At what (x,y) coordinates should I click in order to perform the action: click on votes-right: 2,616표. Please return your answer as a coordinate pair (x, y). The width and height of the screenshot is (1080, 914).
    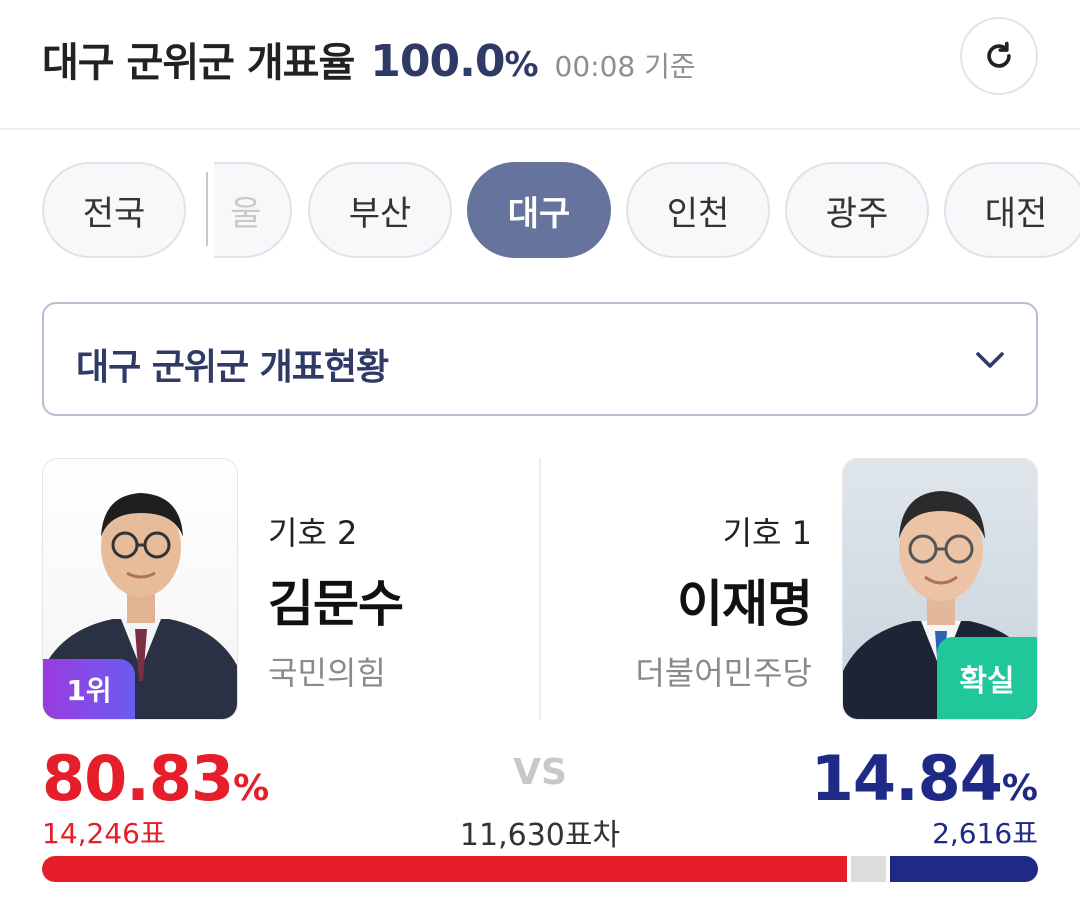
    Looking at the image, I should click on (985, 833).